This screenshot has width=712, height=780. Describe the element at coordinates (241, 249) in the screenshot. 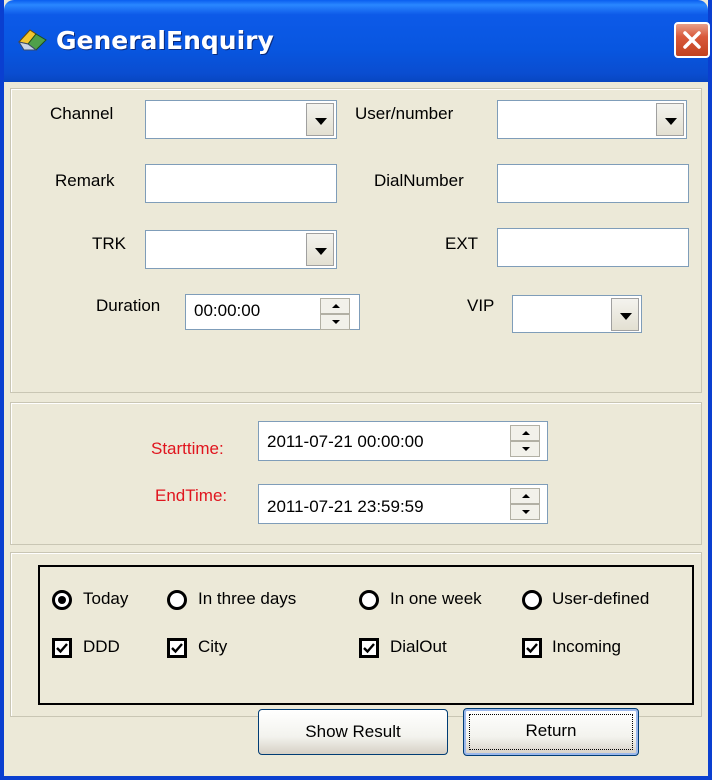

I see `trk-combo` at that location.